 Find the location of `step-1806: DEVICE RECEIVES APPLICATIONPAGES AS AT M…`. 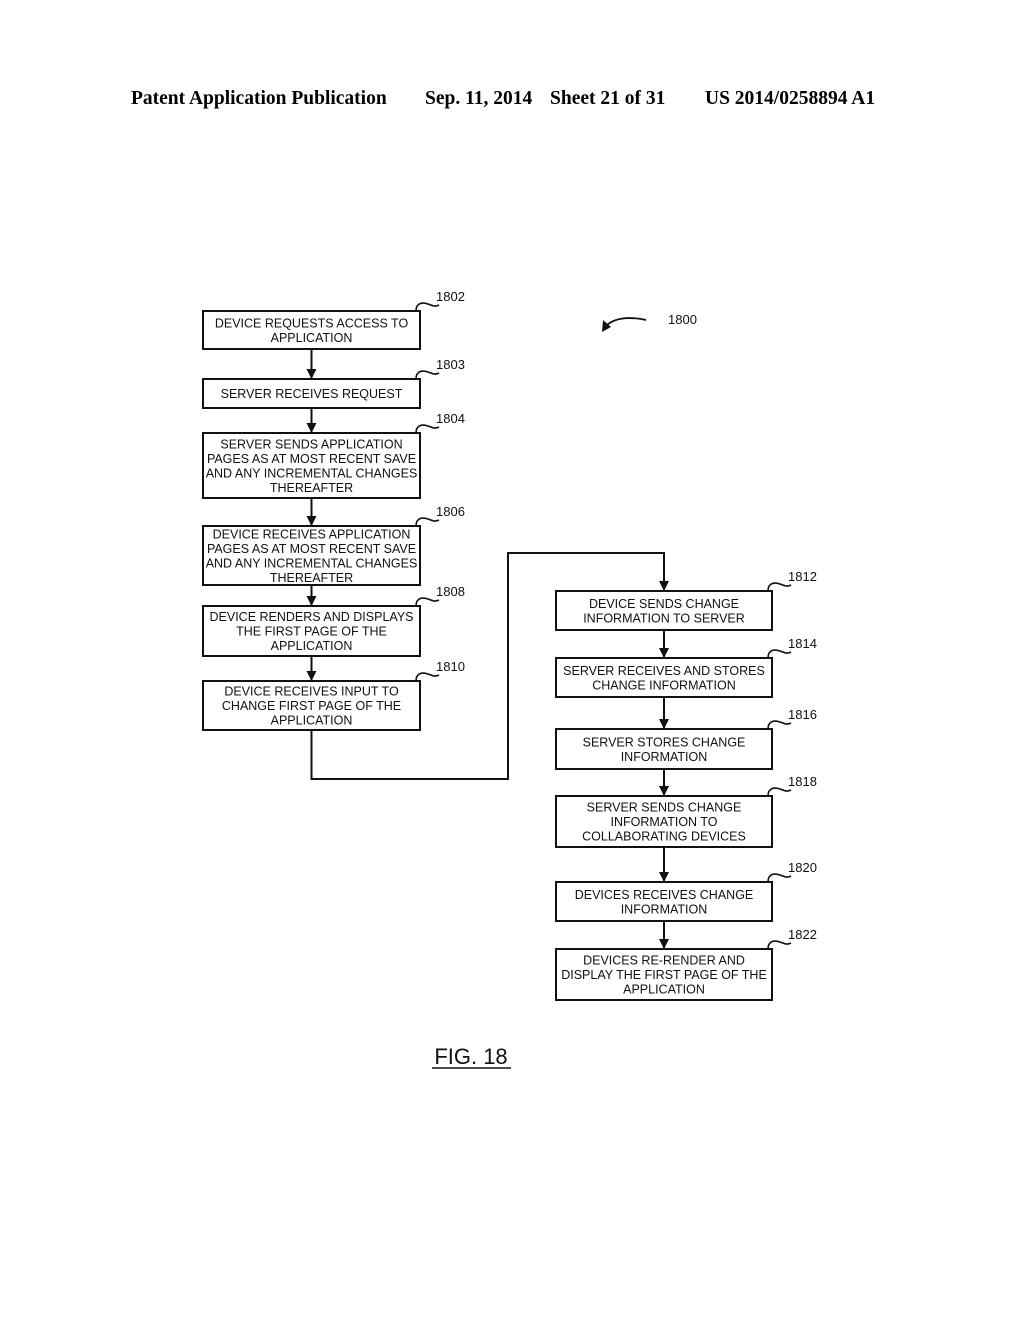

step-1806: DEVICE RECEIVES APPLICATIONPAGES AS AT M… is located at coordinates (333, 545).